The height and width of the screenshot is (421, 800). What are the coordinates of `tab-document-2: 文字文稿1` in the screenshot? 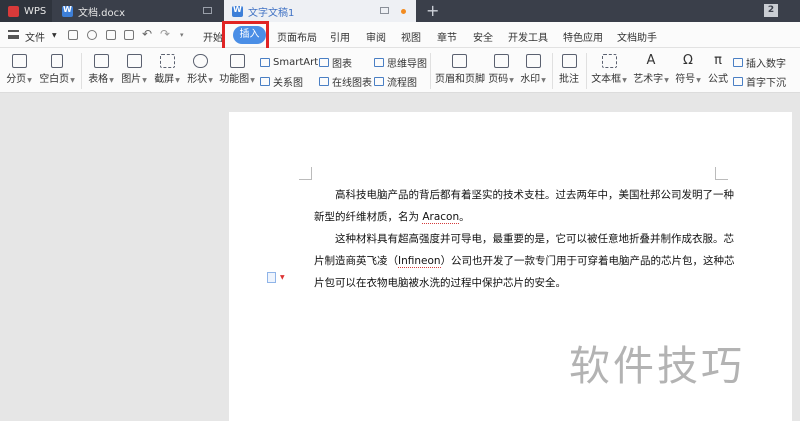 It's located at (320, 11).